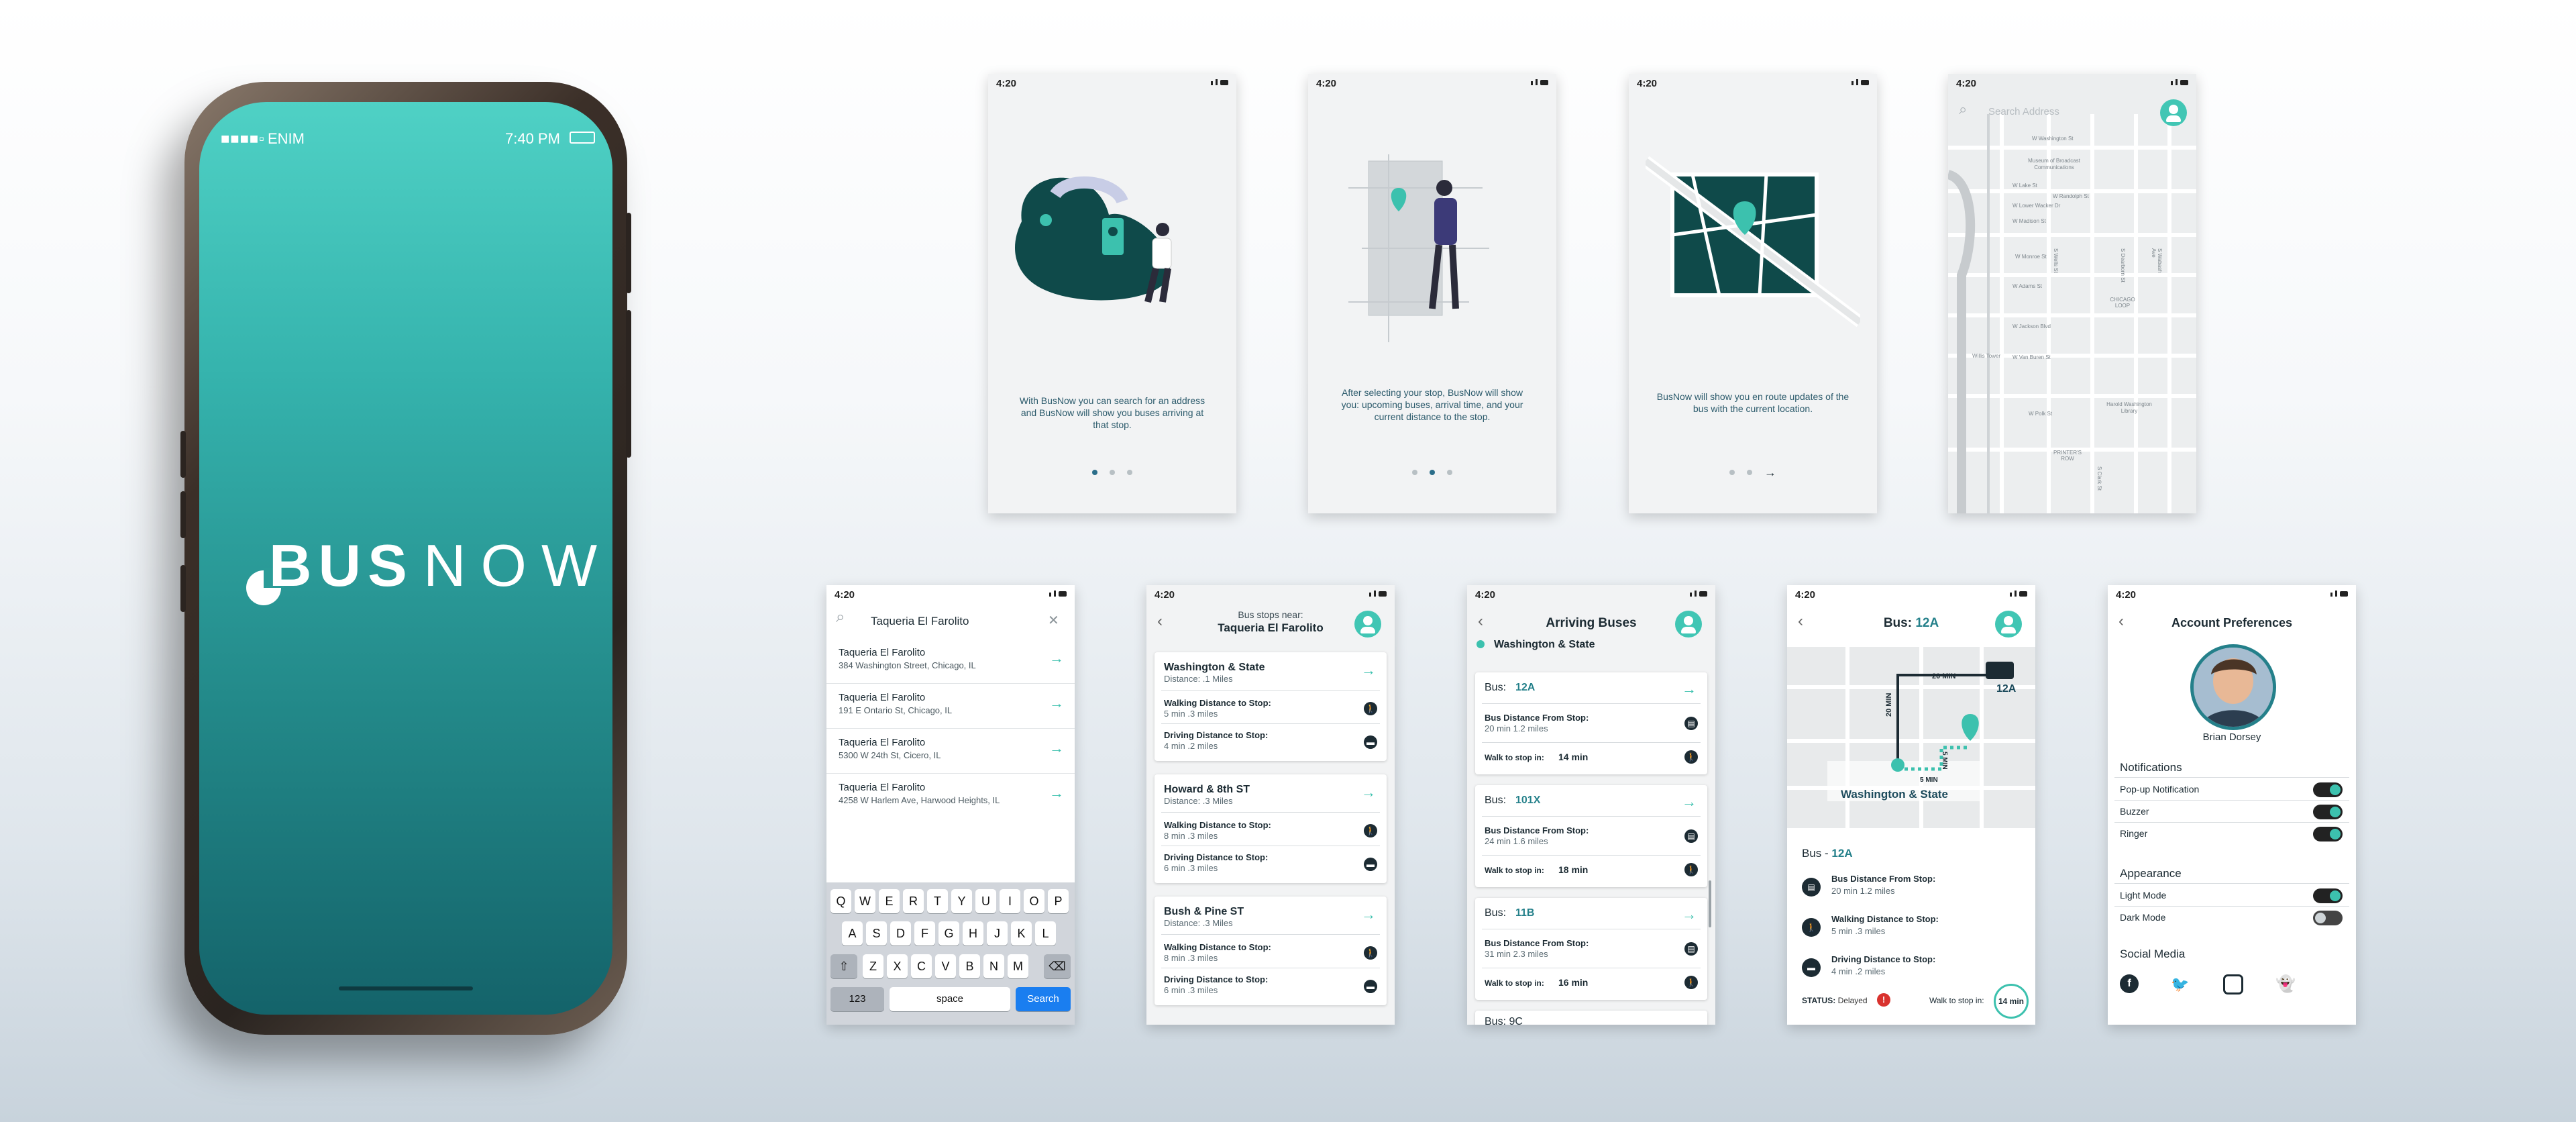  Describe the element at coordinates (919, 800) in the screenshot. I see `result-address: 4258 W Harlem Ave, Harwood Heights, IL` at that location.